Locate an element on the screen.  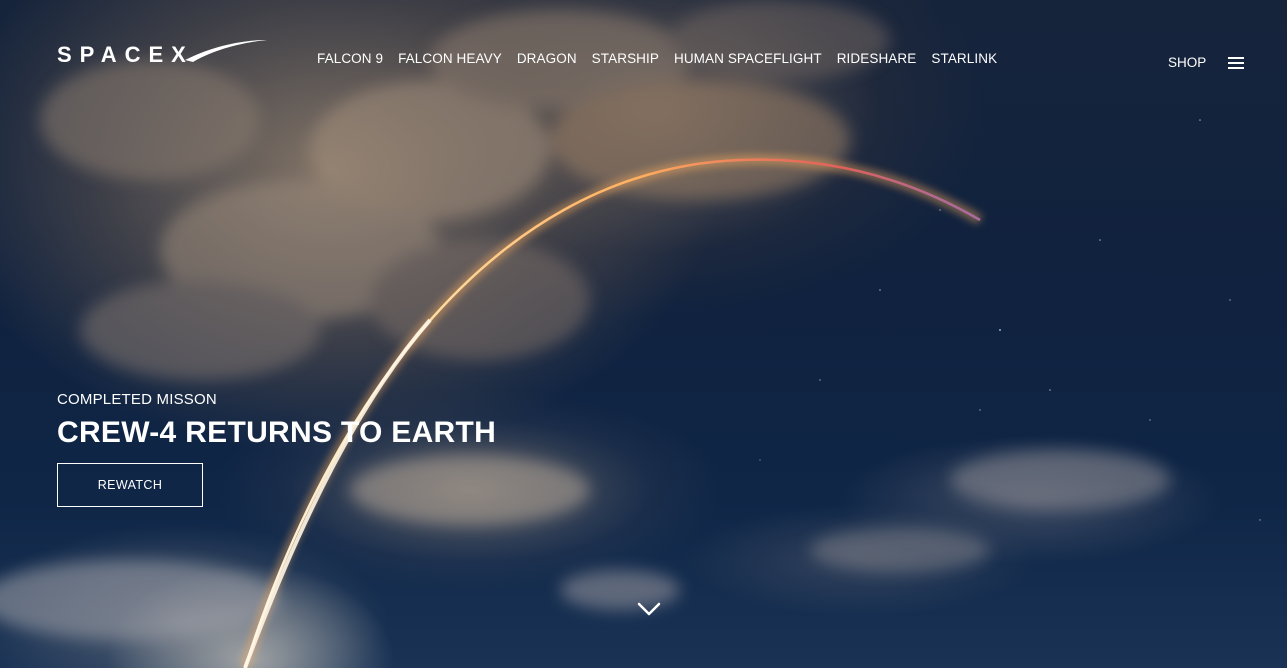
mission-info: COMPLETED MISSON CREW-4 RETURNS TO EARTH is located at coordinates (276, 420).